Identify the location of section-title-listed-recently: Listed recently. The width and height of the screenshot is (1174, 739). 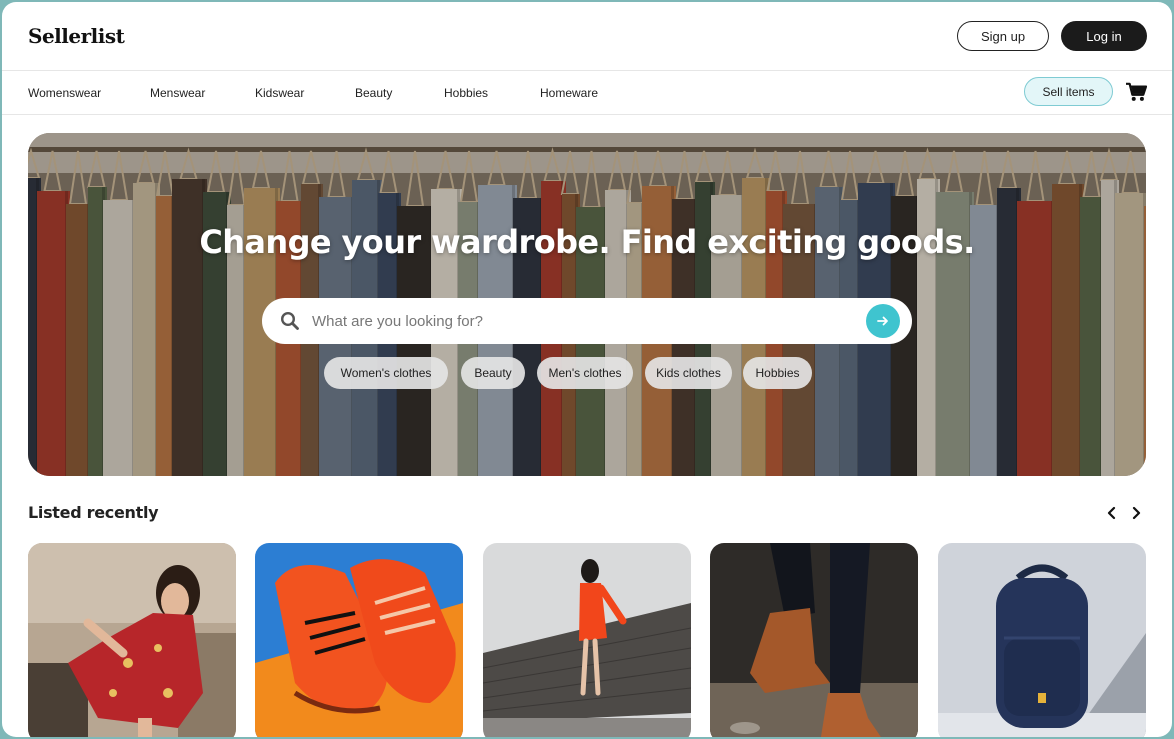
(93, 512).